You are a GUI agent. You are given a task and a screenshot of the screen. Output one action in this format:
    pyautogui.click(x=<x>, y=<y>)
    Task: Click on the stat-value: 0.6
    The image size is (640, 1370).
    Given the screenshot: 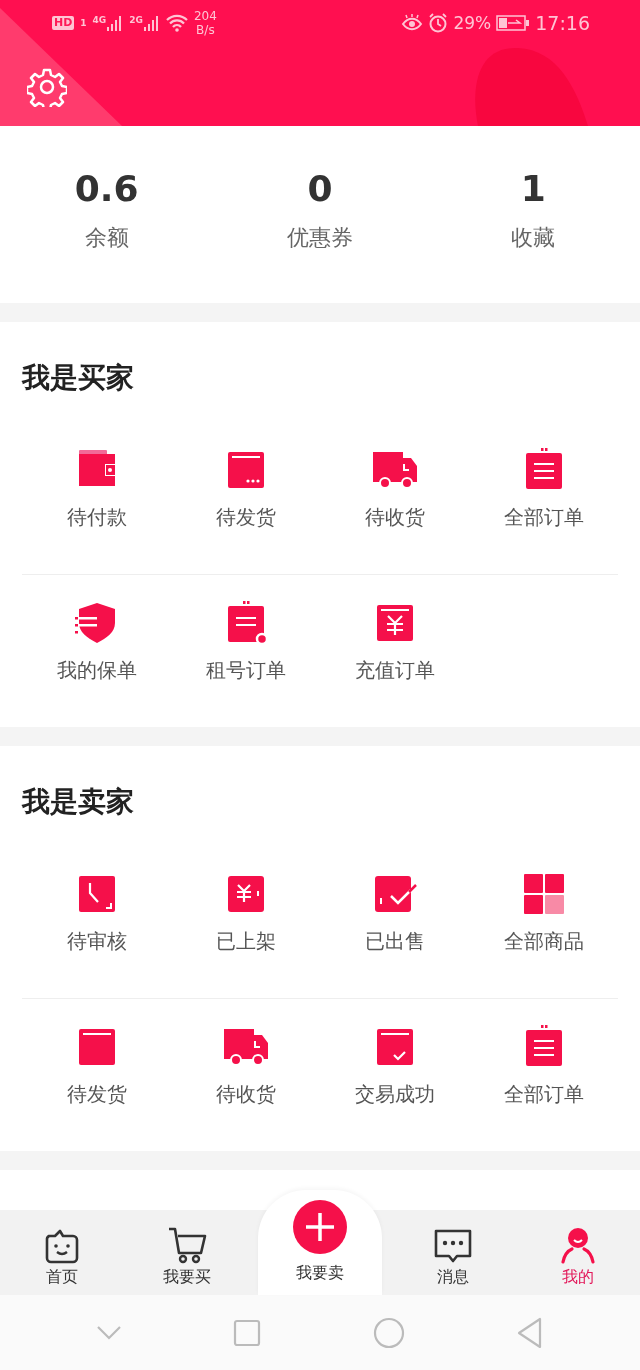 What is the action you would take?
    pyautogui.click(x=106, y=189)
    